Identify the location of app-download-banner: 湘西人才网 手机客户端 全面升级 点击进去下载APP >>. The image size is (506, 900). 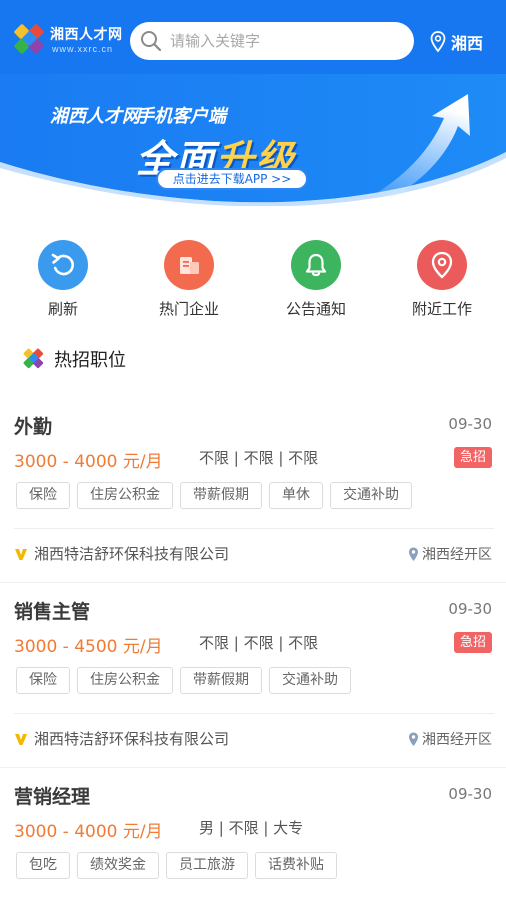
(253, 140).